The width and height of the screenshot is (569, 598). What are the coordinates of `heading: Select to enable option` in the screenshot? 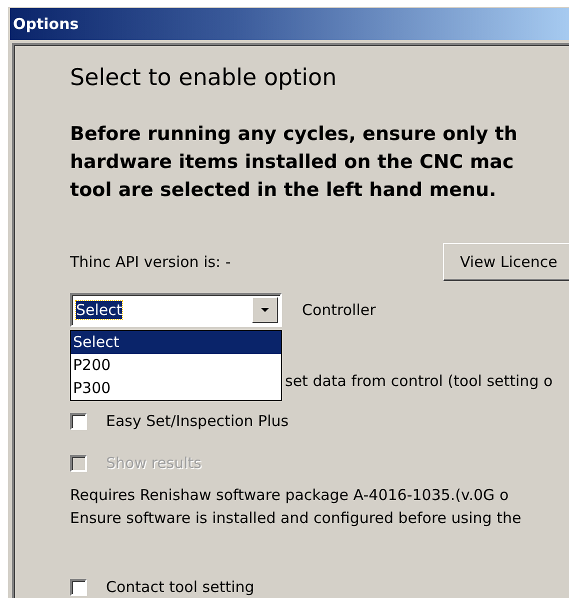 It's located at (203, 78).